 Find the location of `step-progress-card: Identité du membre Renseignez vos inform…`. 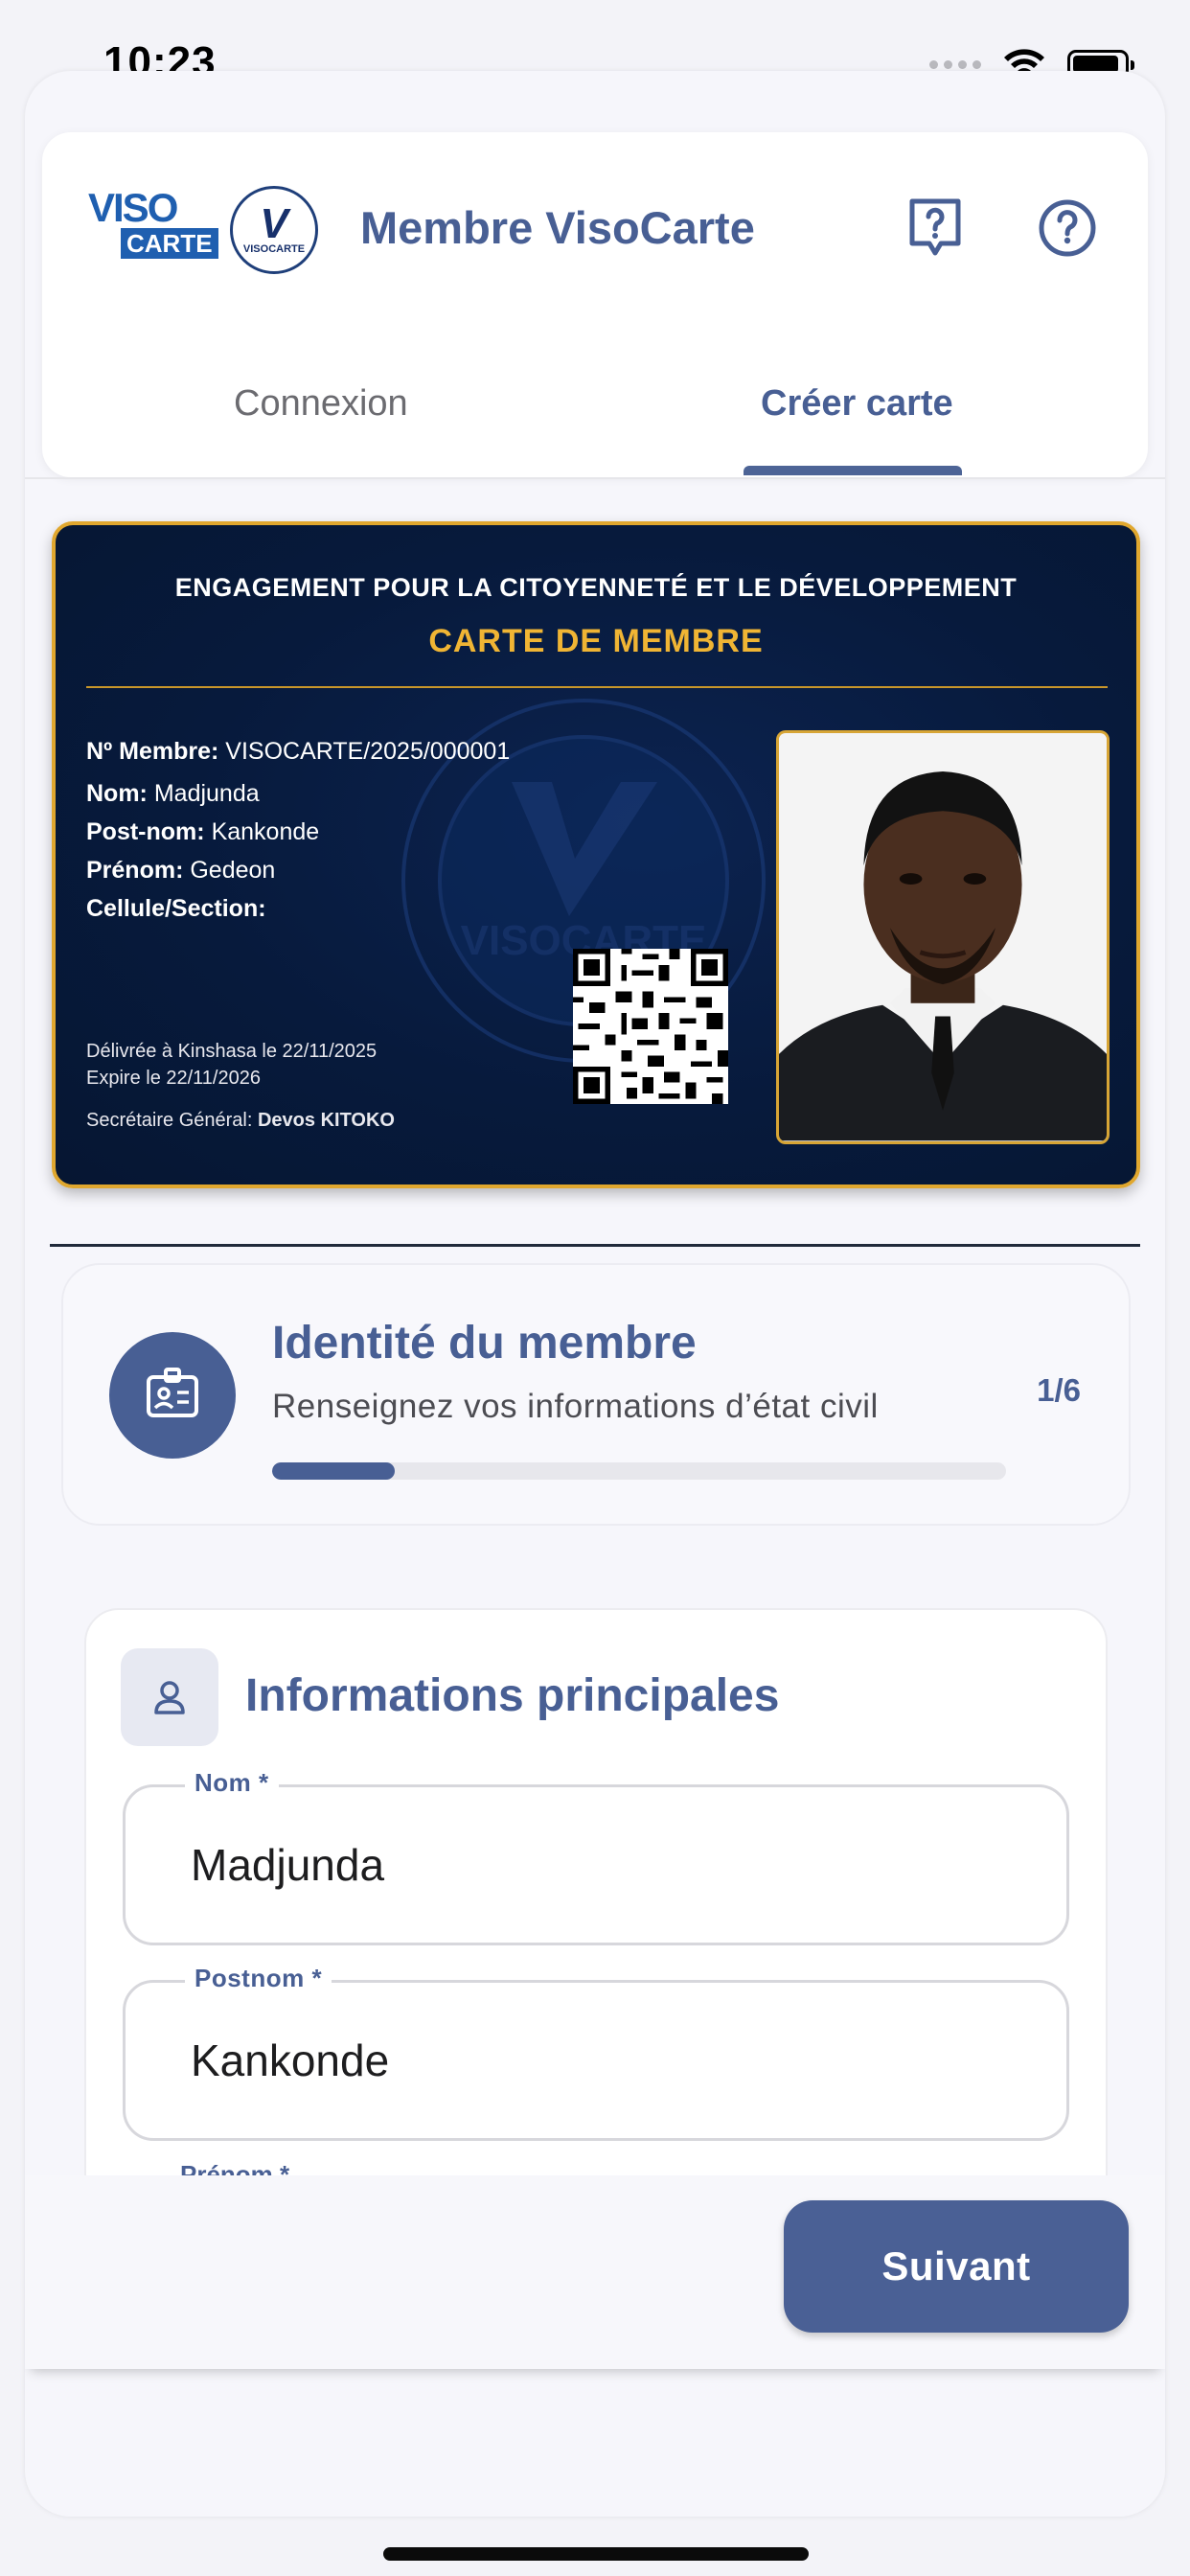

step-progress-card: Identité du membre Renseignez vos inform… is located at coordinates (596, 1394).